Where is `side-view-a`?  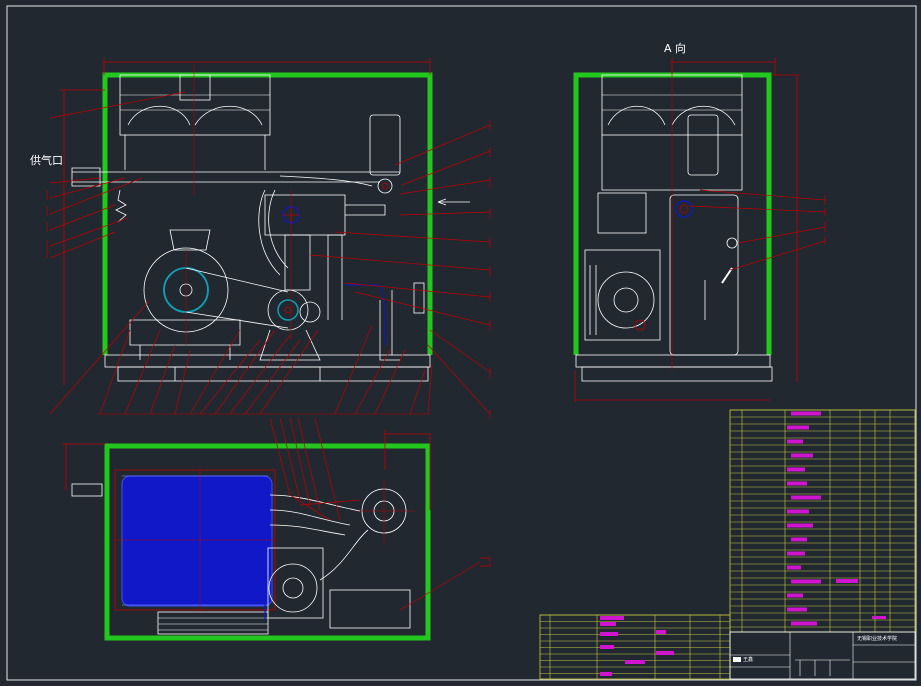
side-view-a is located at coordinates (699, 230).